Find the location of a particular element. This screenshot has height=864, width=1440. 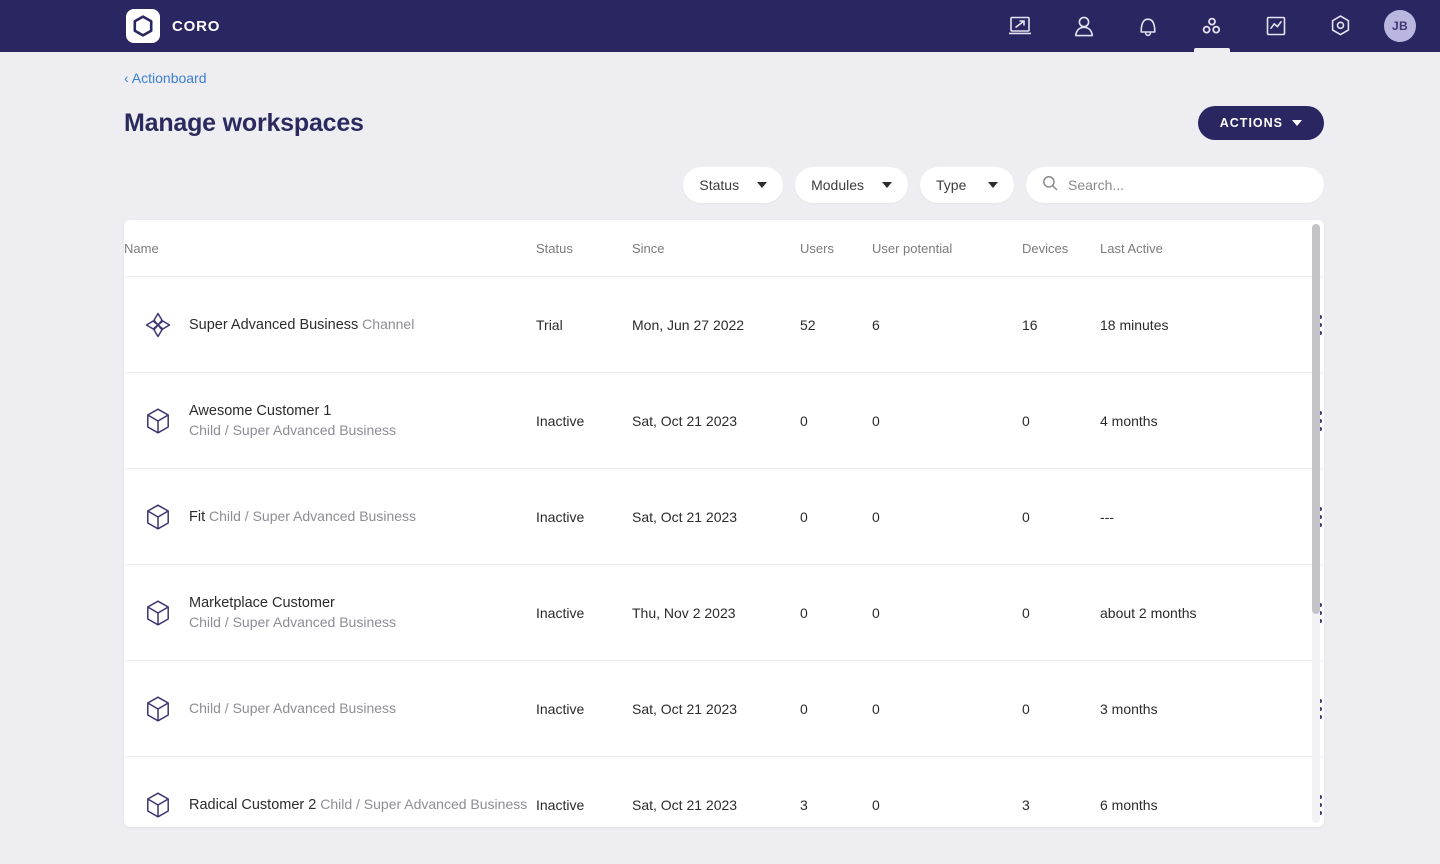

avatar: JB is located at coordinates (1400, 26).